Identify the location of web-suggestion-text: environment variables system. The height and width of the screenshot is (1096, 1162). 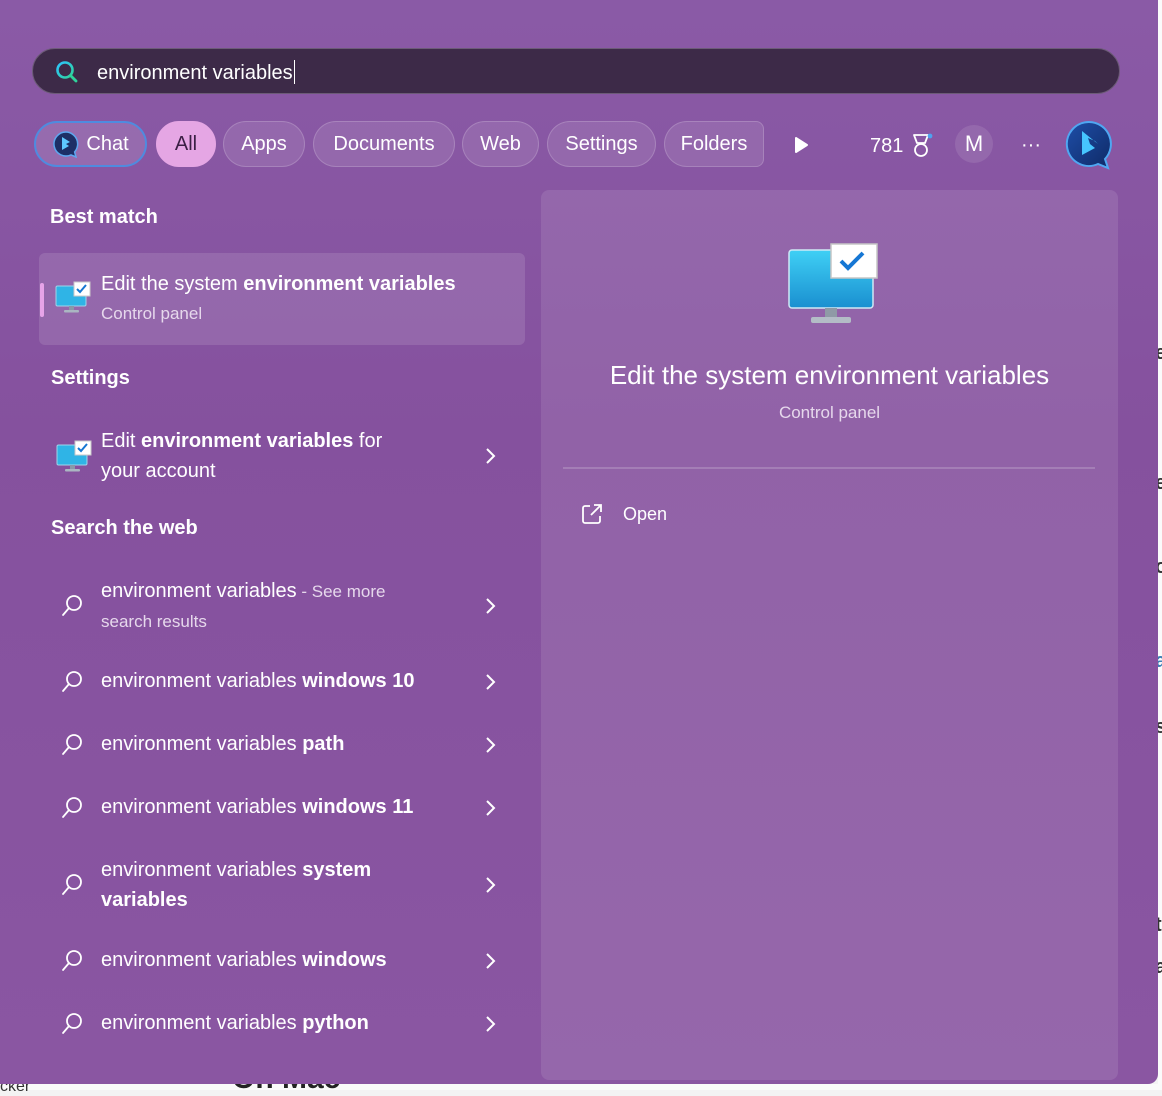
(236, 870).